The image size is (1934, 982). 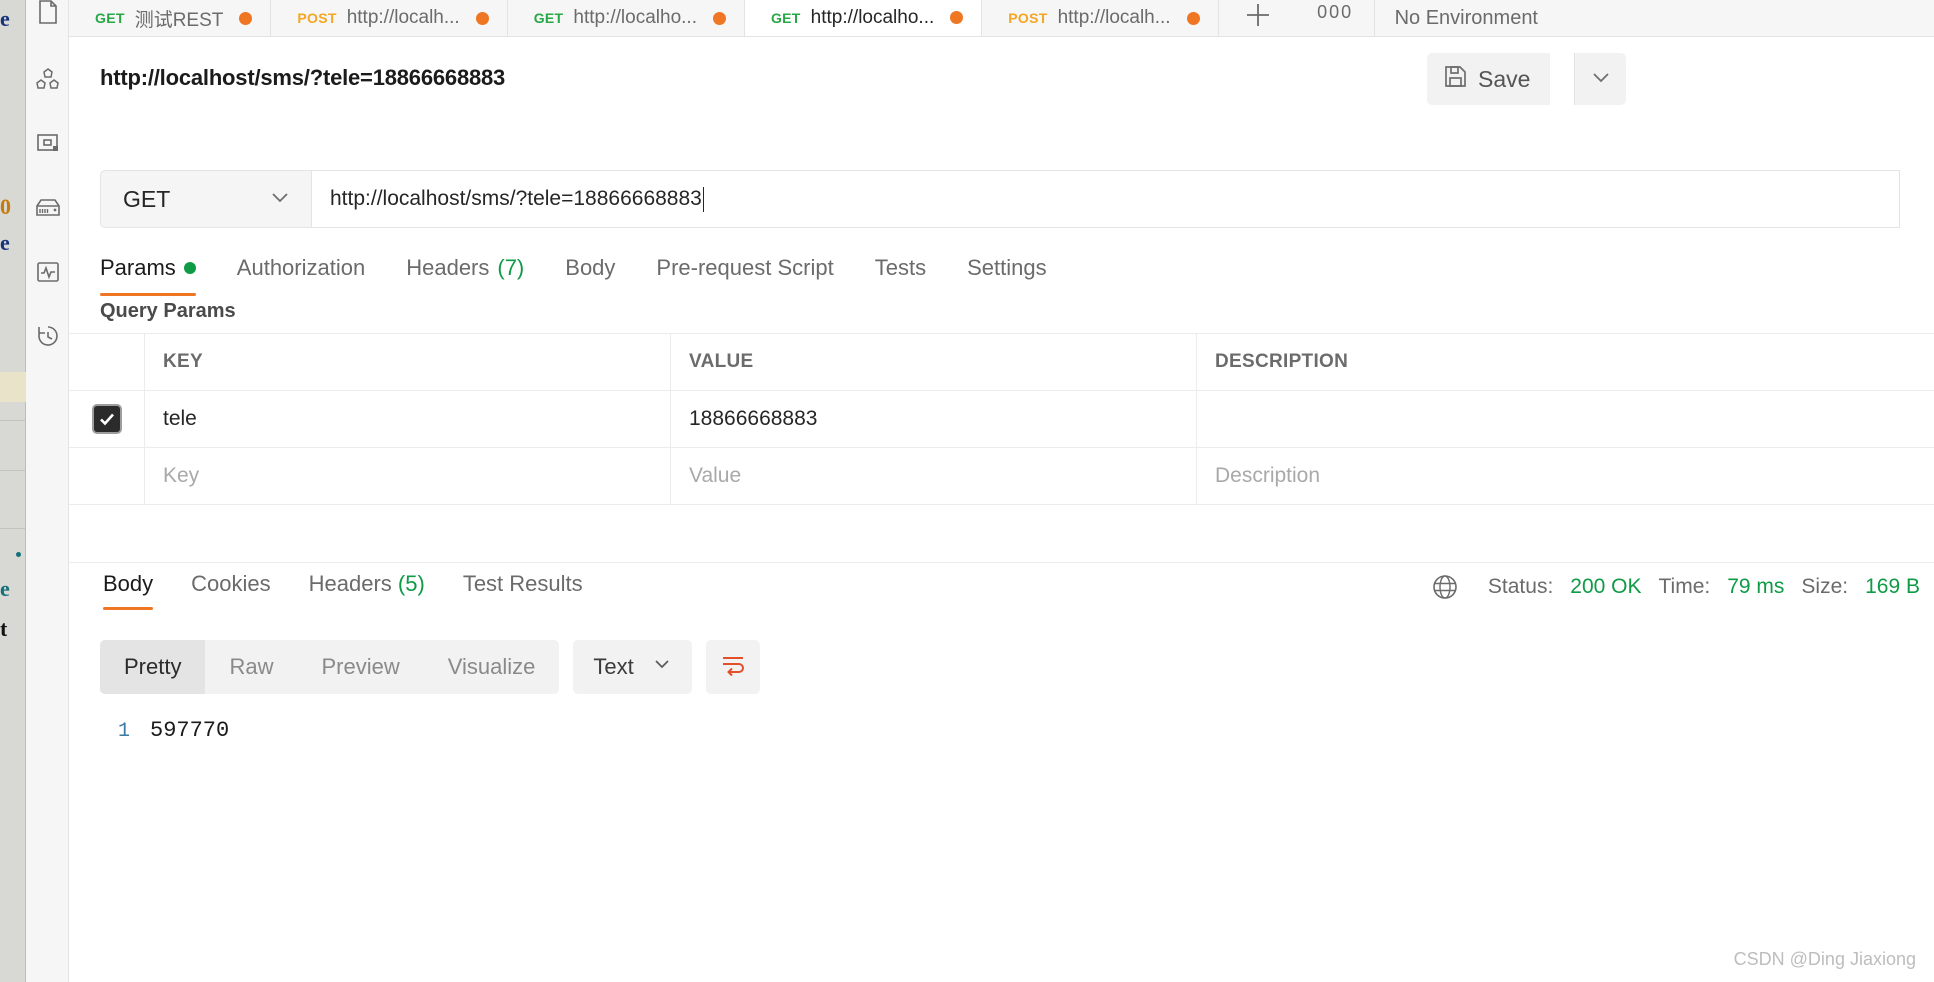 What do you see at coordinates (206, 199) in the screenshot?
I see `http-method-select: GET` at bounding box center [206, 199].